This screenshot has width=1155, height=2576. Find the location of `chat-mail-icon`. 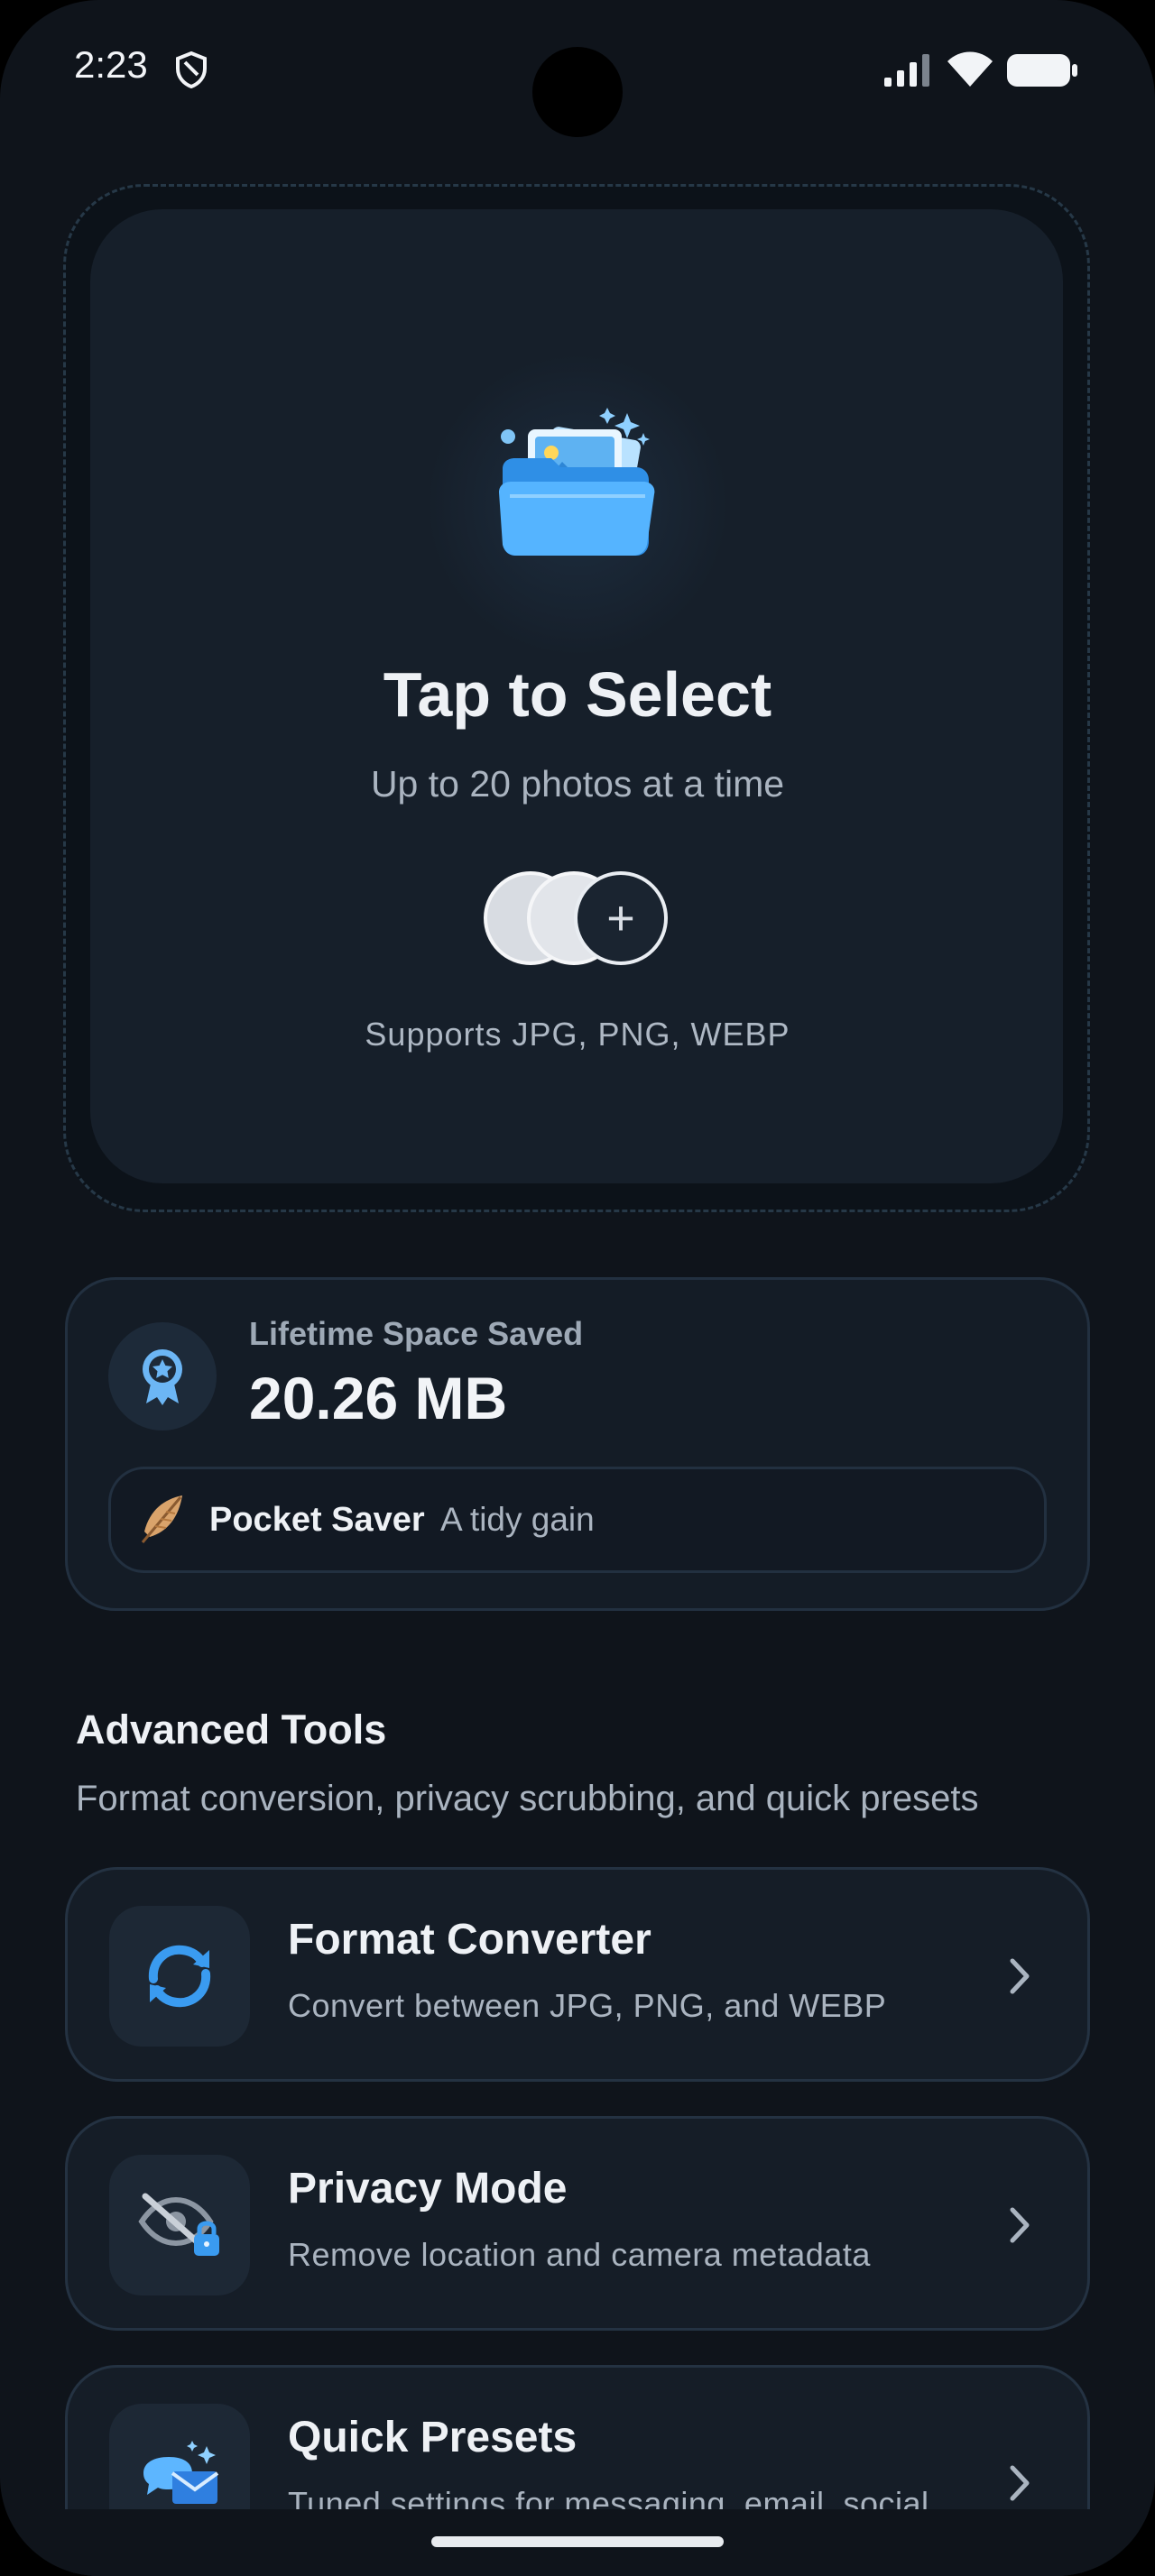

chat-mail-icon is located at coordinates (181, 2472).